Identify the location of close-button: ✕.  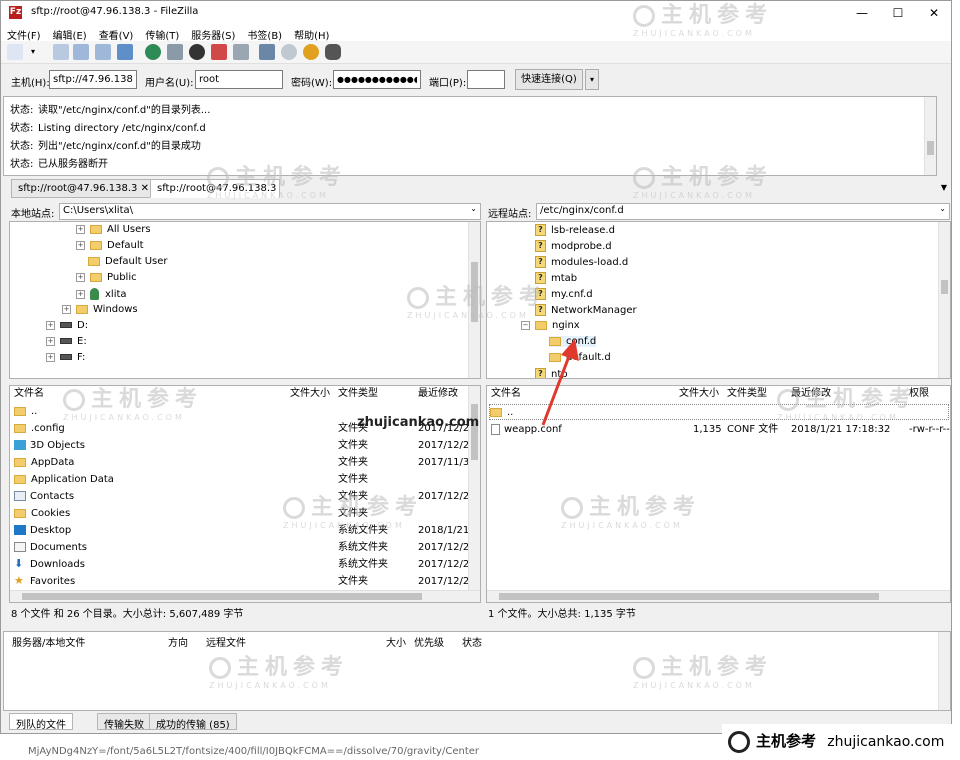
(933, 13).